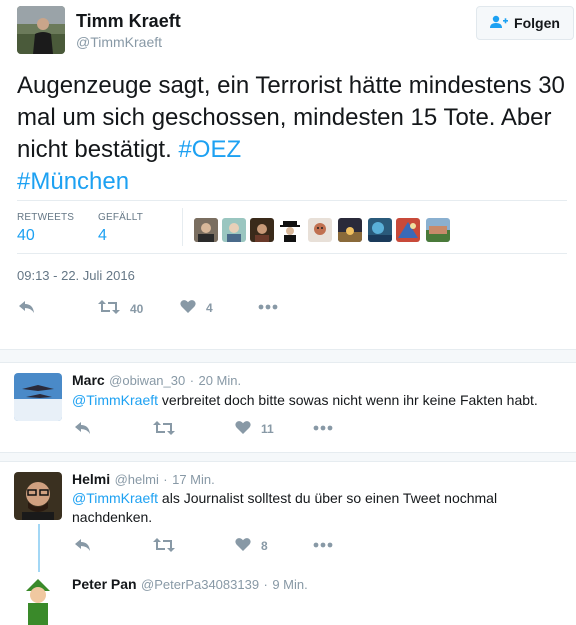 The image size is (576, 625). Describe the element at coordinates (91, 479) in the screenshot. I see `reply-author-name: Helmi` at that location.